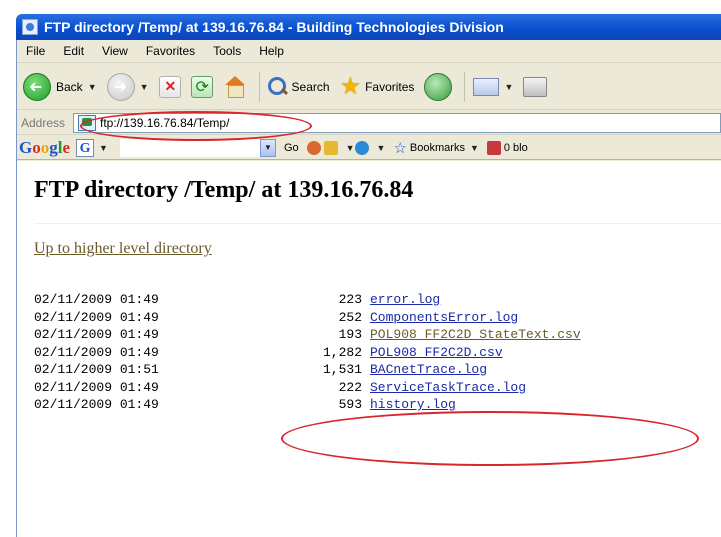  I want to click on popup-blocker-button: 0 blo, so click(507, 147).